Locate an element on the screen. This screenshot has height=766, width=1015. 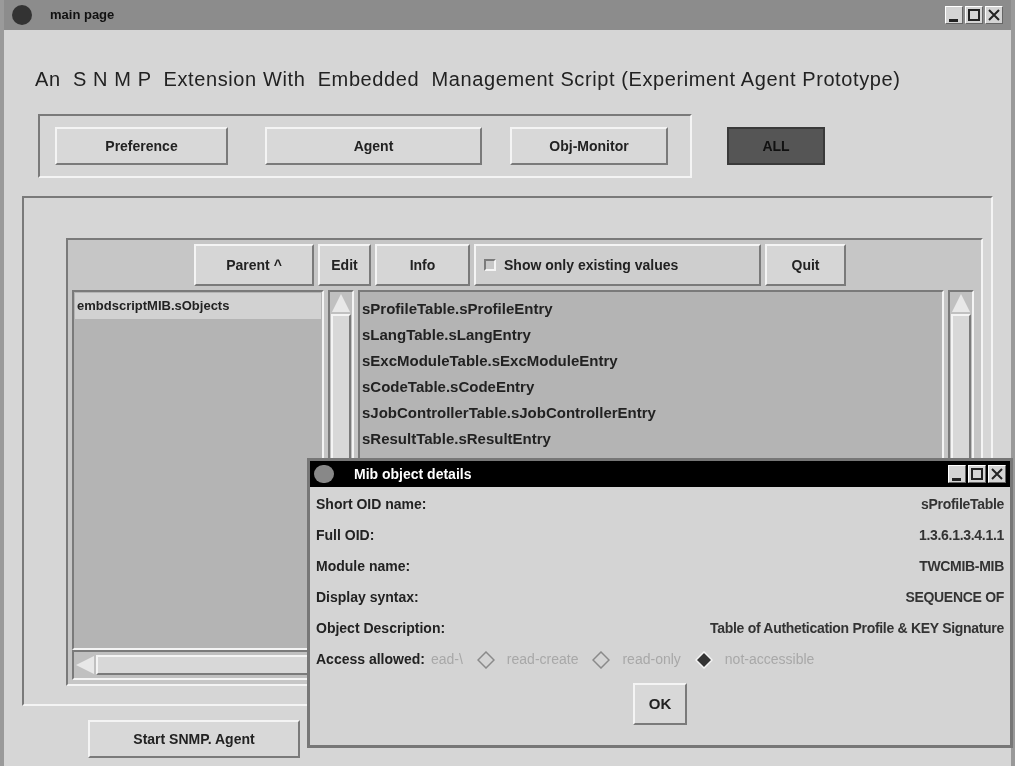
field-label: Object Description: is located at coordinates (381, 628).